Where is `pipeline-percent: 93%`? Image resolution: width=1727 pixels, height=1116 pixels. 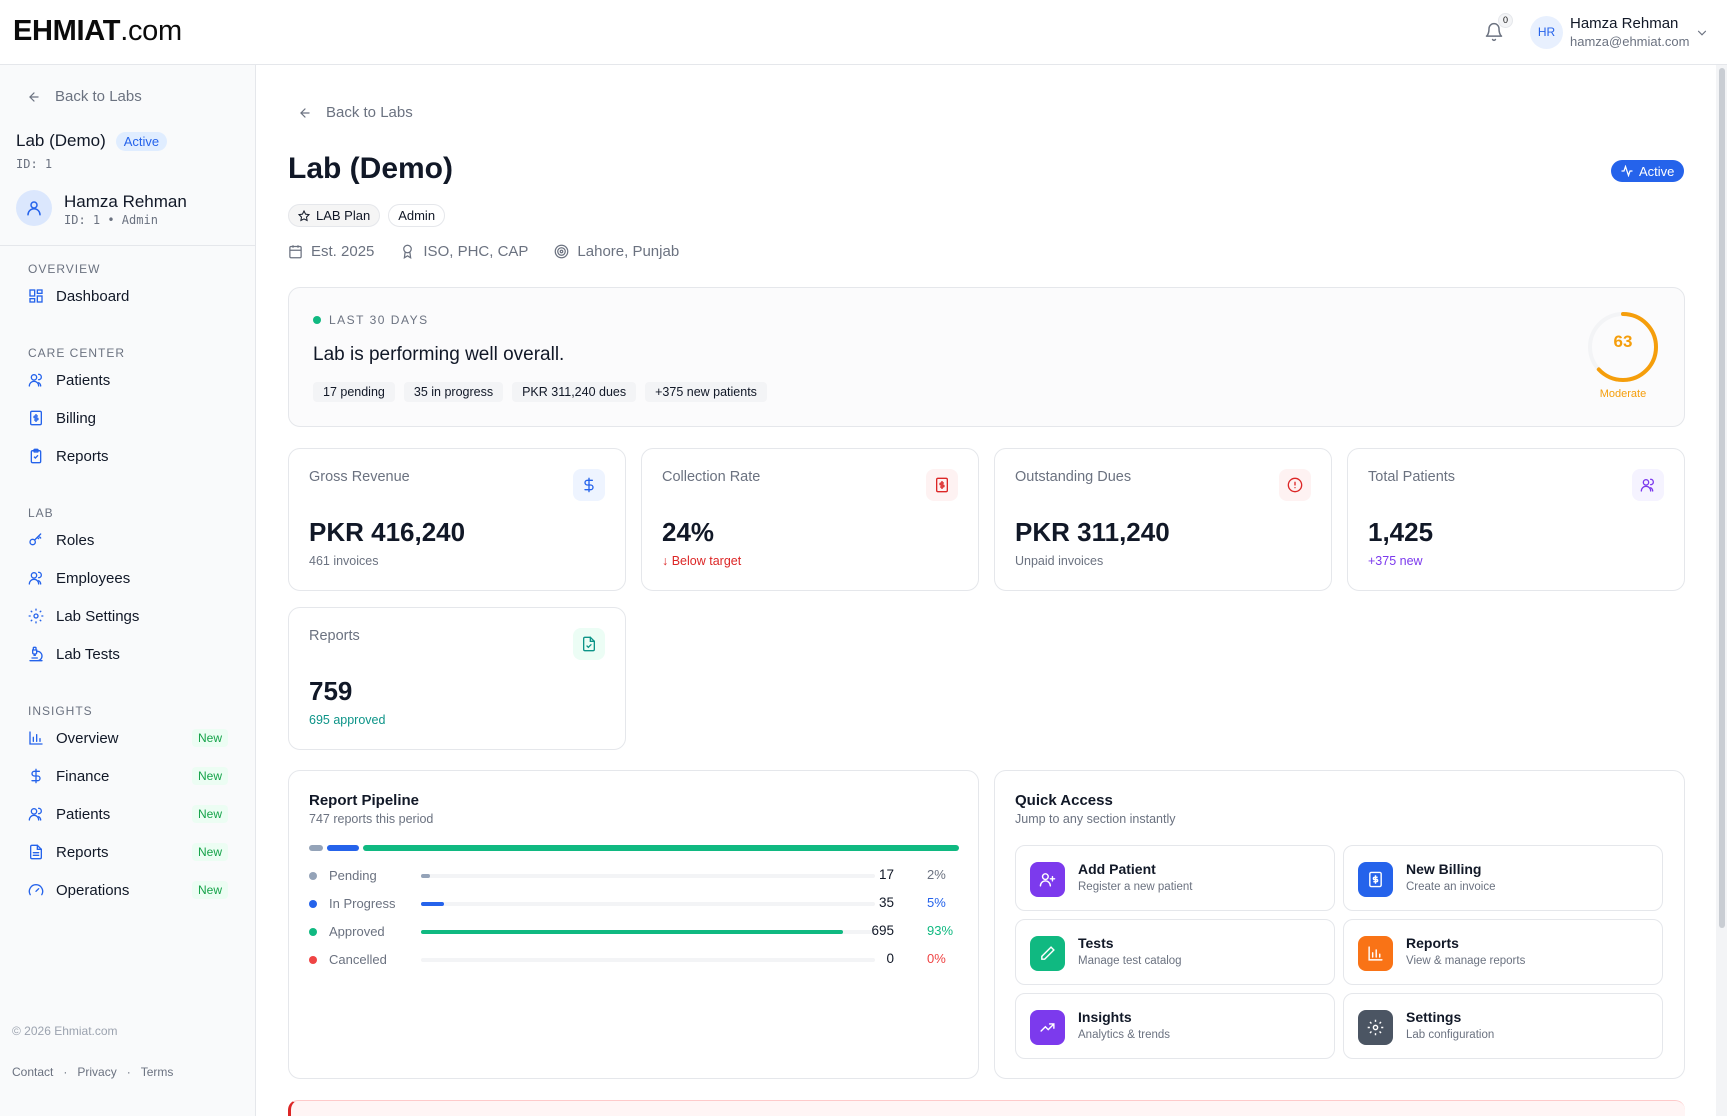 pipeline-percent: 93% is located at coordinates (940, 930).